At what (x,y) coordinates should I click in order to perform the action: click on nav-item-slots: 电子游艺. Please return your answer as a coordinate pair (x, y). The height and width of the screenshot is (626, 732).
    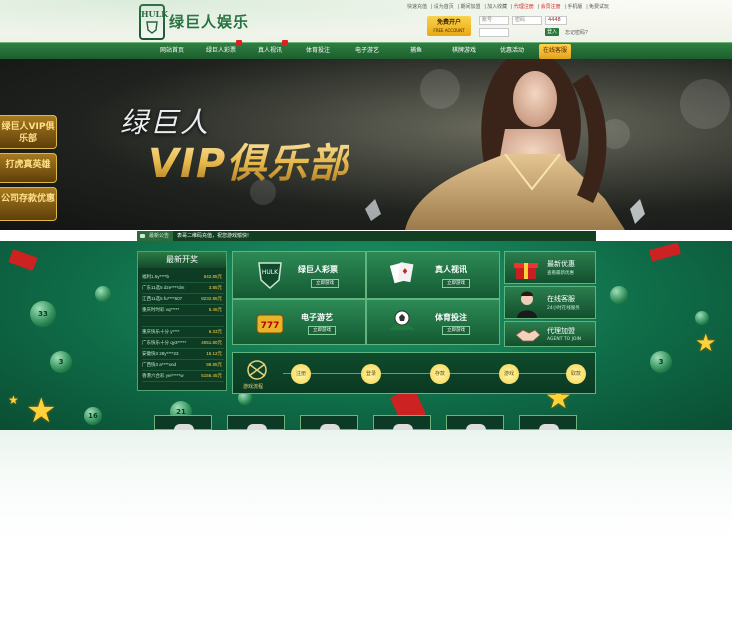
    Looking at the image, I should click on (367, 51).